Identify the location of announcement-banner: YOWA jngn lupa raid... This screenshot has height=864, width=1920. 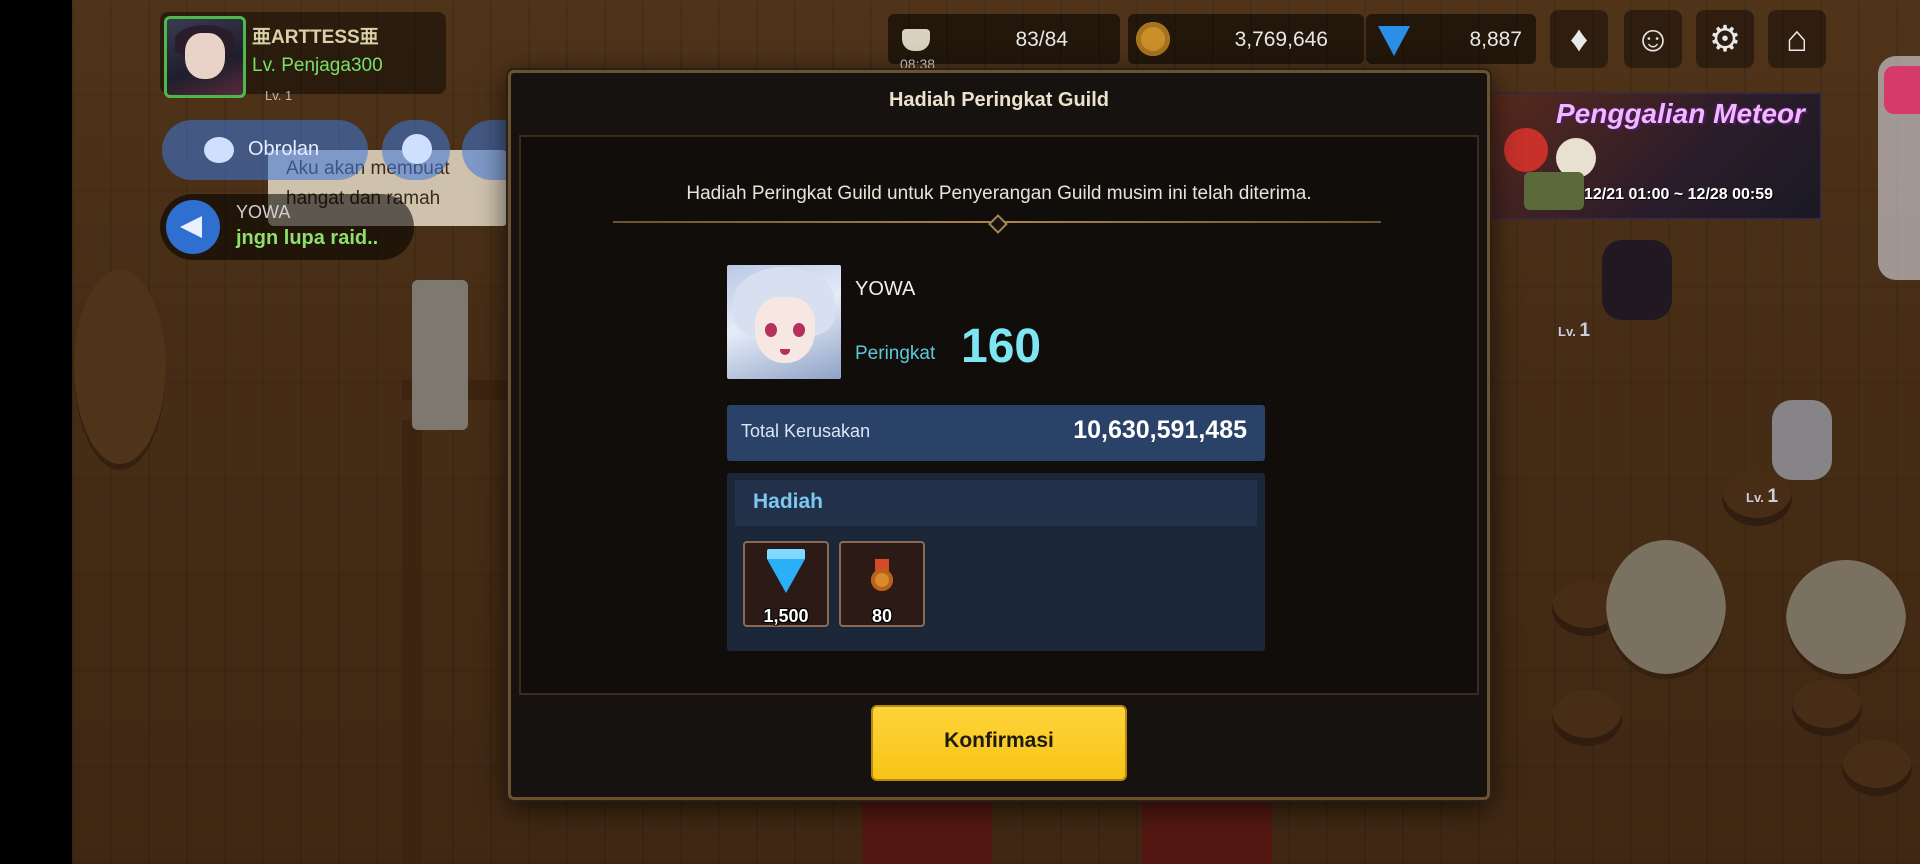
(287, 227).